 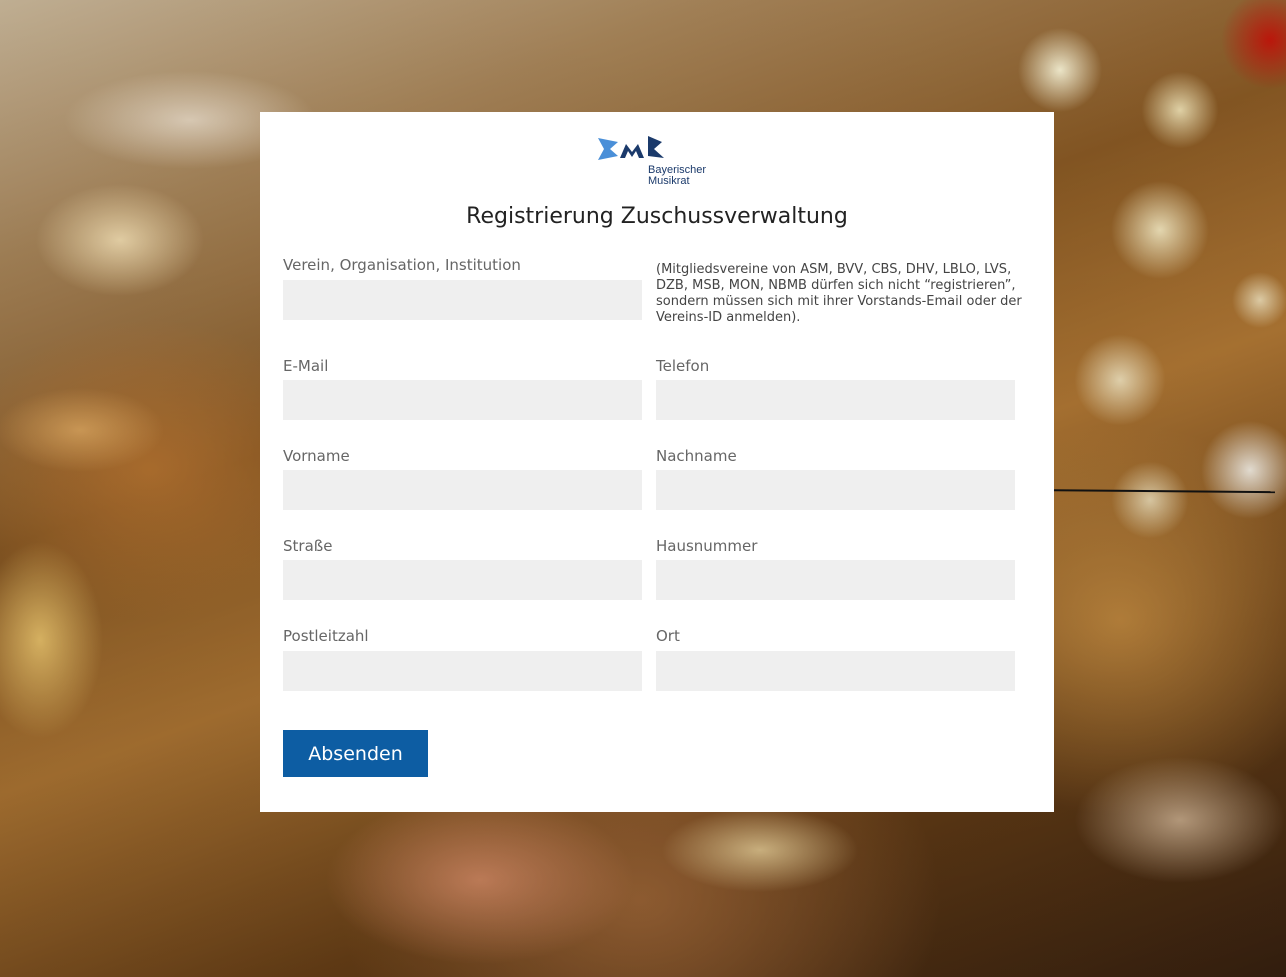 I want to click on bmr-logo-icon, so click(x=631, y=148).